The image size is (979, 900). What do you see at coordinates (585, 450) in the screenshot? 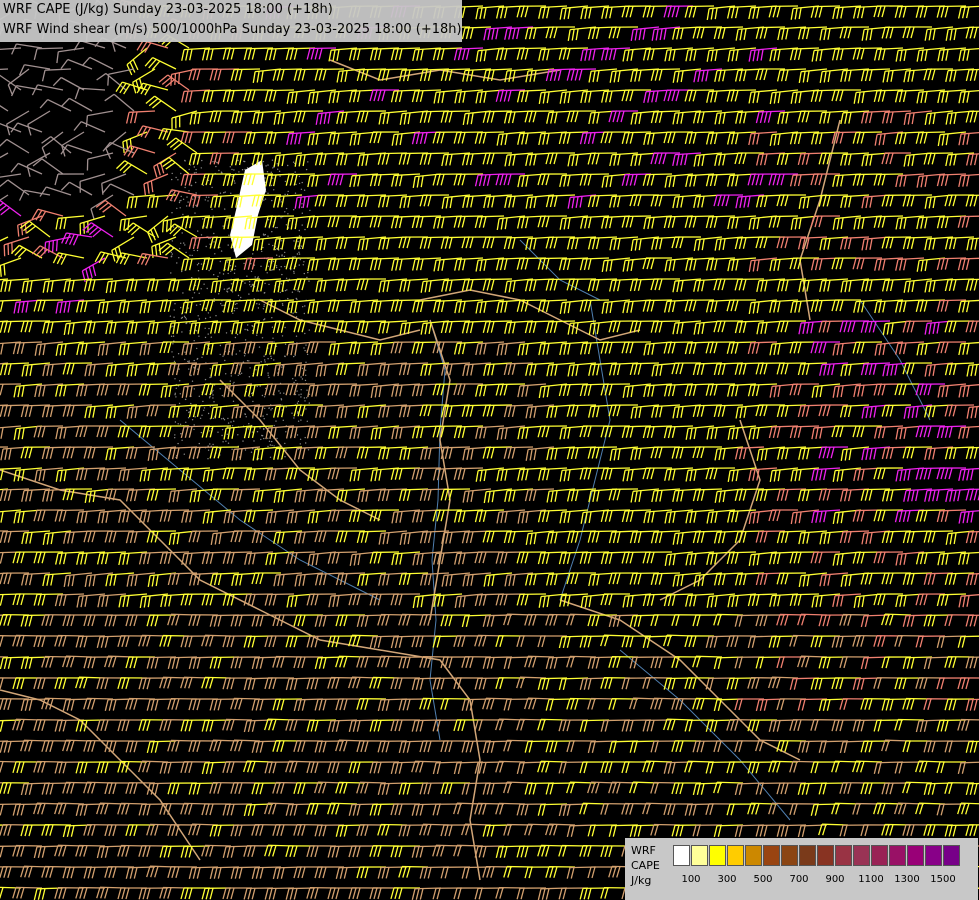
I see `river-line` at bounding box center [585, 450].